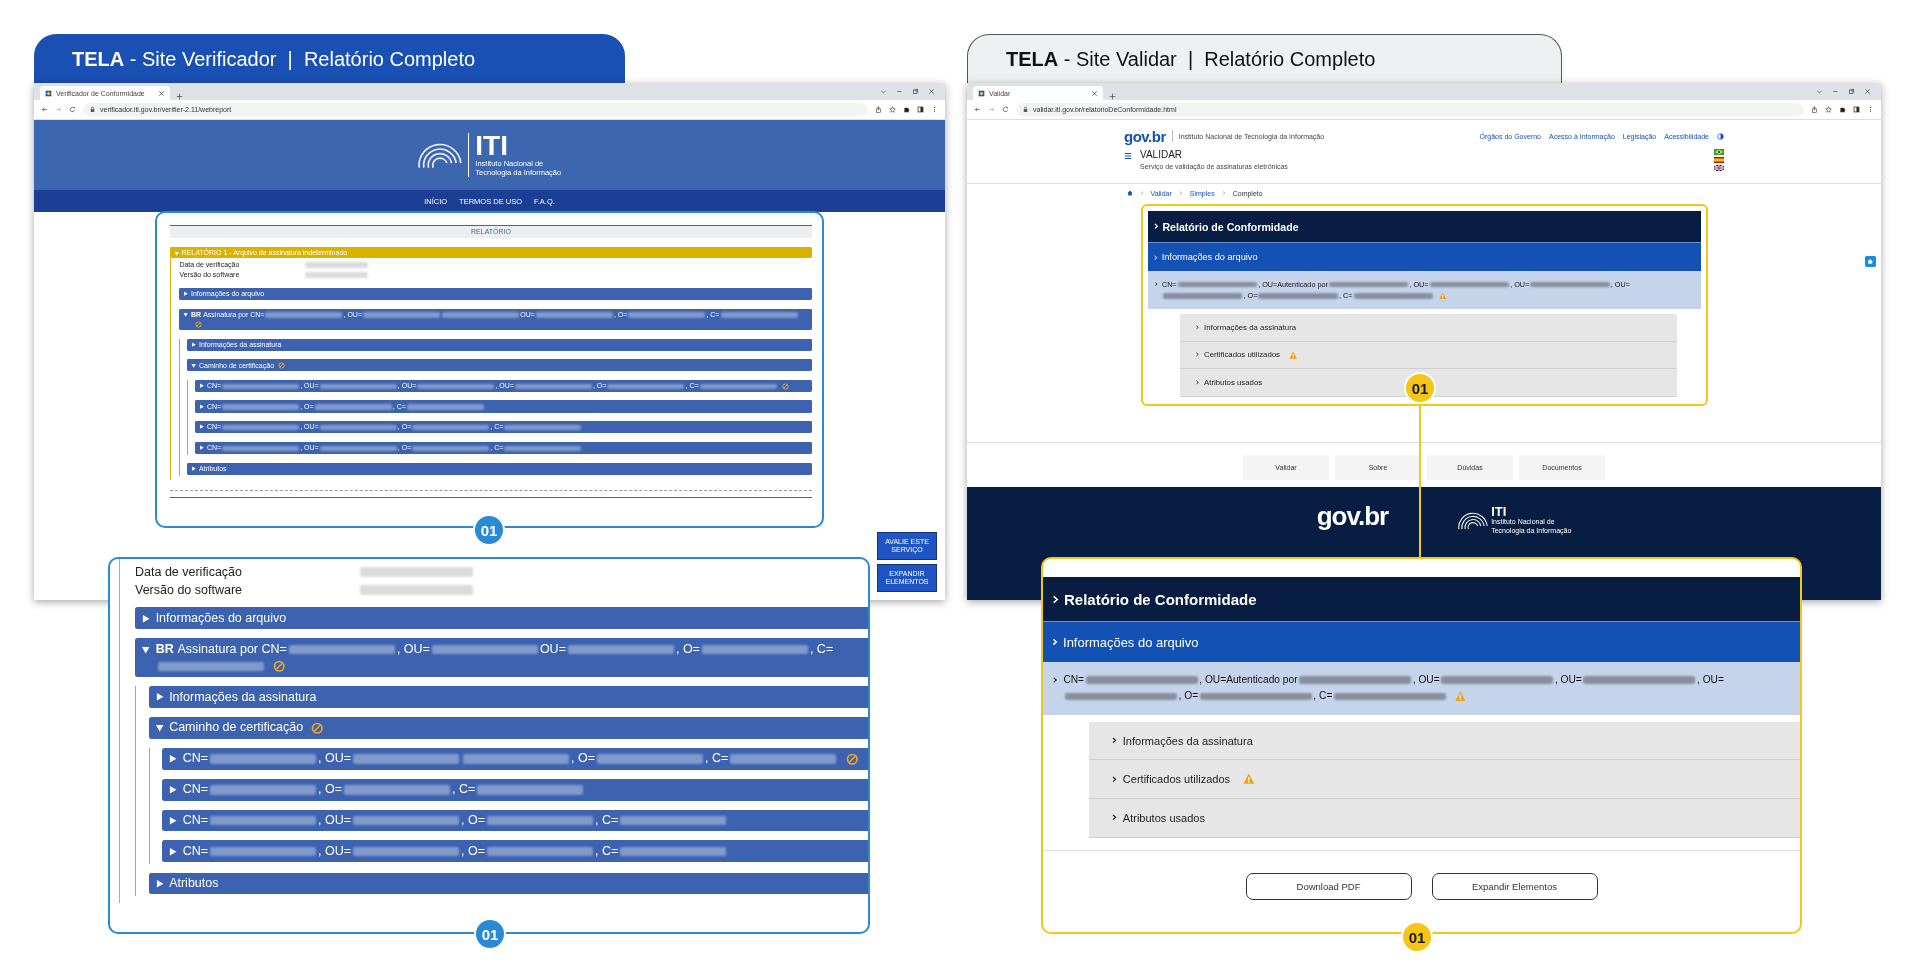  Describe the element at coordinates (189, 590) in the screenshot. I see `field-label: Versão do software` at that location.